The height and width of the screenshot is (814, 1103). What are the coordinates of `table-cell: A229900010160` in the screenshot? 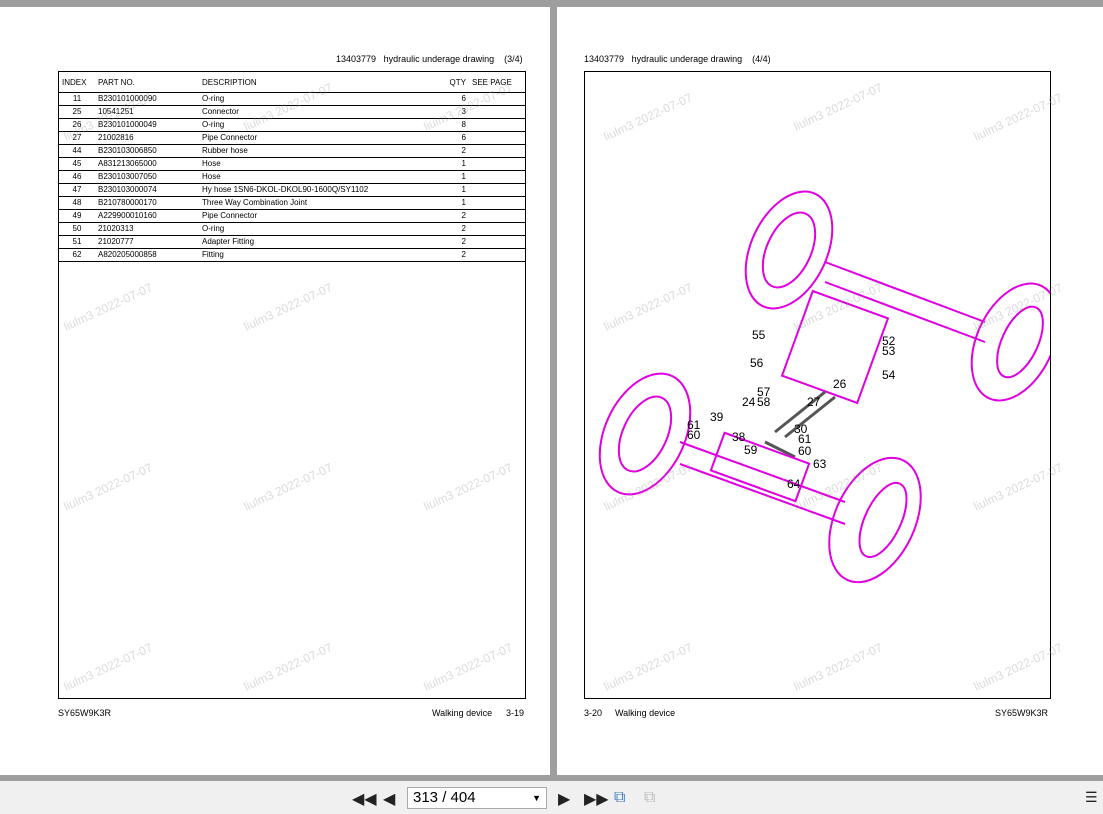 It's located at (147, 216).